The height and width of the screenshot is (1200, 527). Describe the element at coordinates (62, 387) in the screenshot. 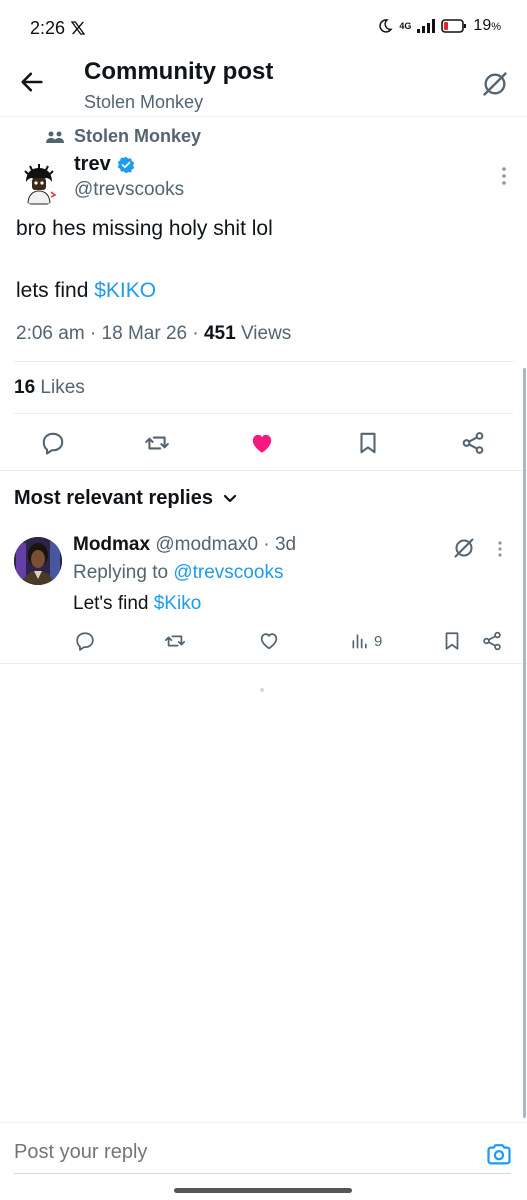

I see `likes-label: Likes` at that location.